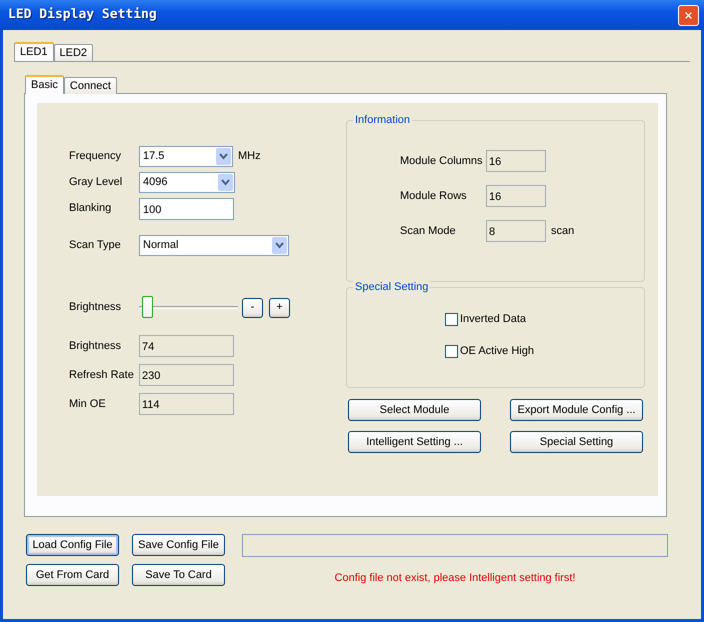 The image size is (704, 622). I want to click on field-label: Refresh Rate, so click(102, 375).